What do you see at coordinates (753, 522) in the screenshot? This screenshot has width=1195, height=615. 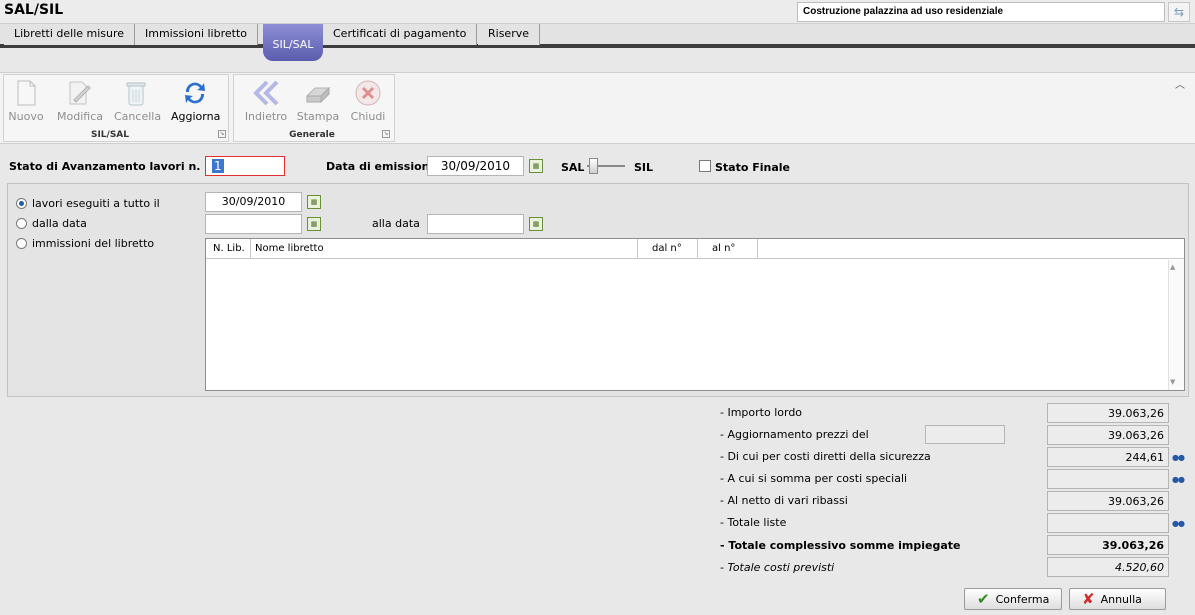 I see `total-lists-label: - Totale liste` at bounding box center [753, 522].